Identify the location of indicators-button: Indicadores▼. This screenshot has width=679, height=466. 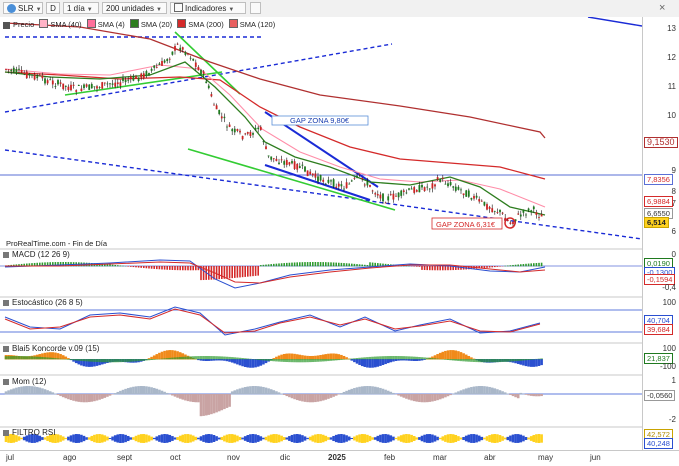
(208, 8).